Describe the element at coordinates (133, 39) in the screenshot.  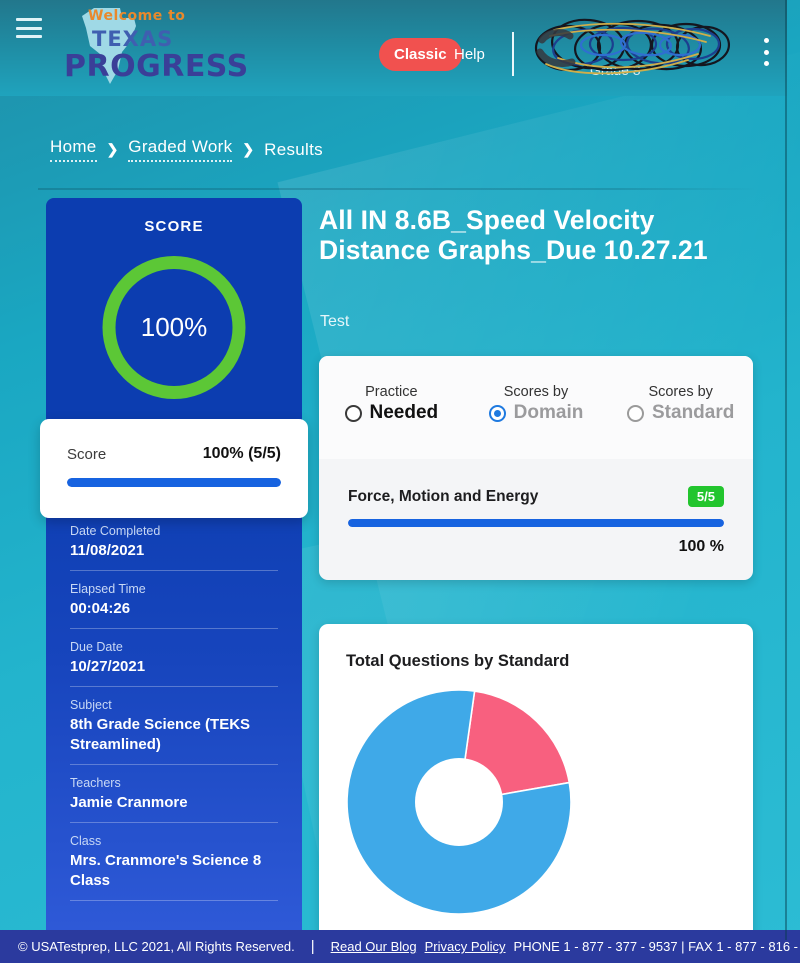
I see `logo-line-texas: TEXAS` at that location.